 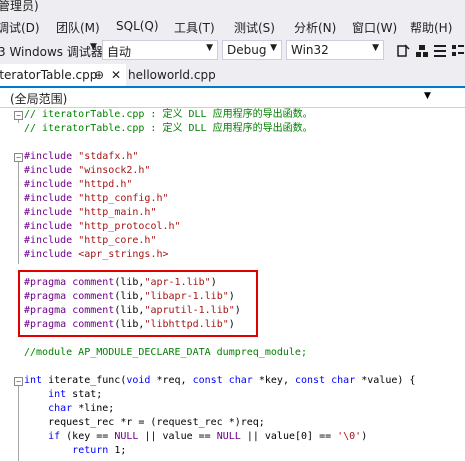 I want to click on code-token: request_rec *r = (request_rec *)req;, so click(x=144, y=422).